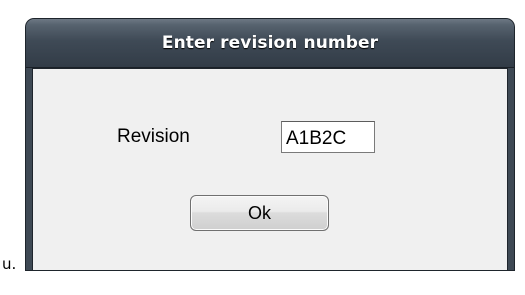 The height and width of the screenshot is (295, 525). I want to click on background-text-fragment: u., so click(9, 264).